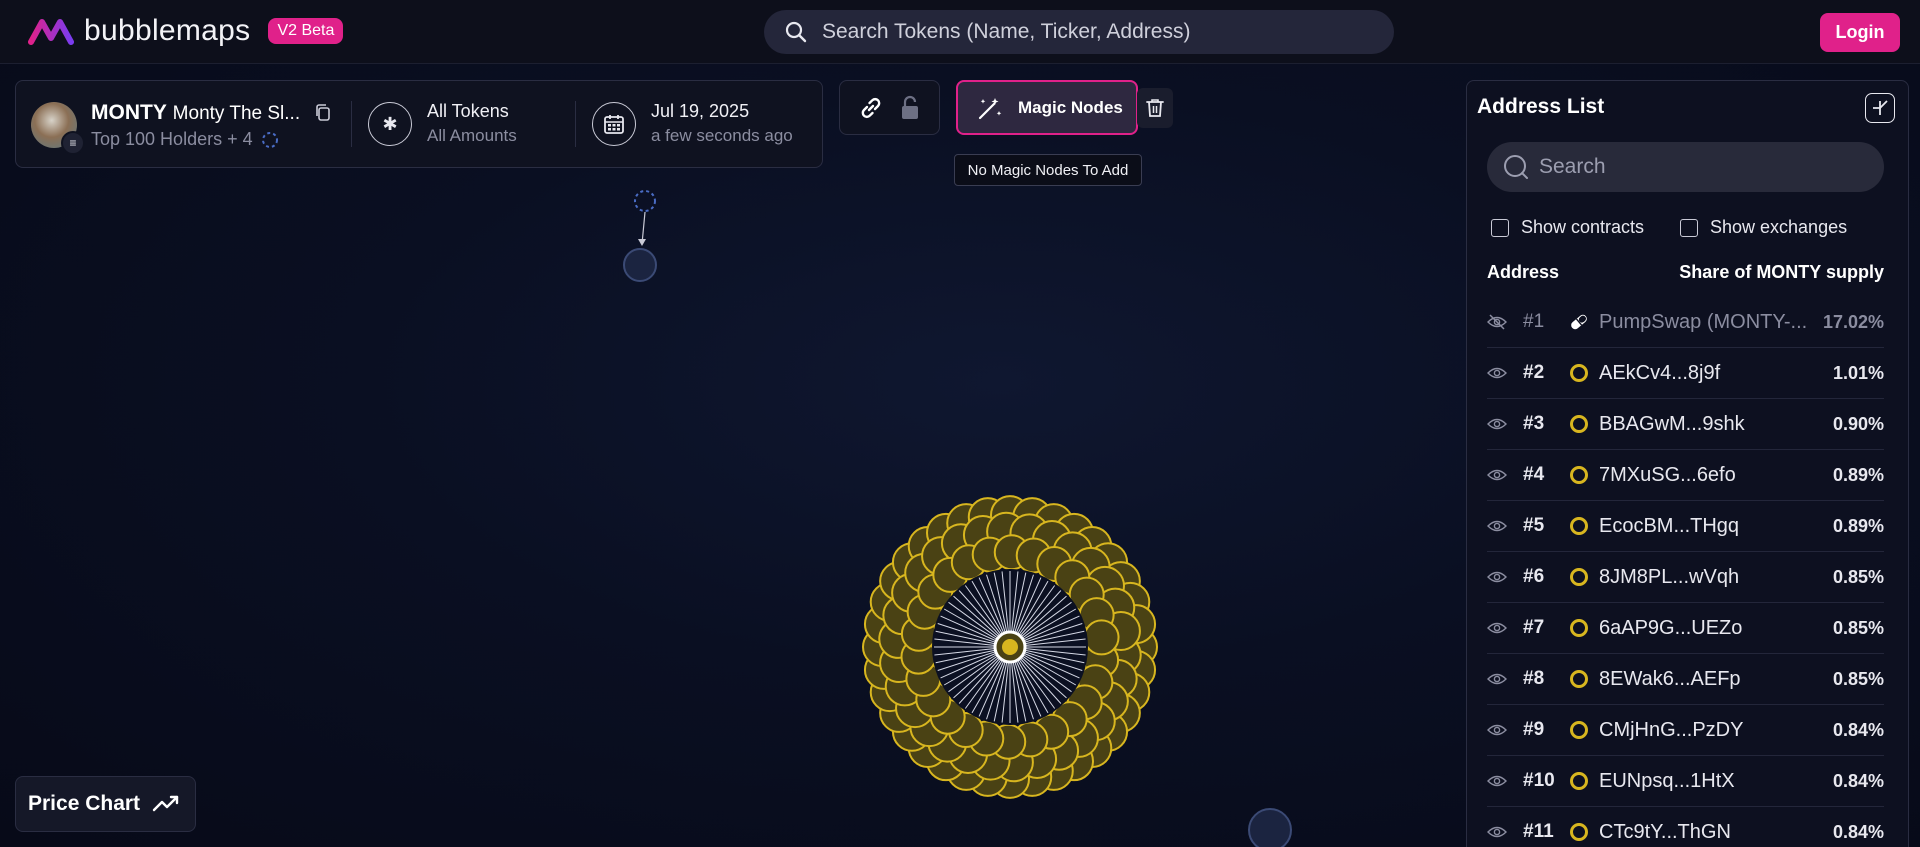 The height and width of the screenshot is (847, 1920). I want to click on holder-address: CTc9tY...ThGN, so click(1665, 831).